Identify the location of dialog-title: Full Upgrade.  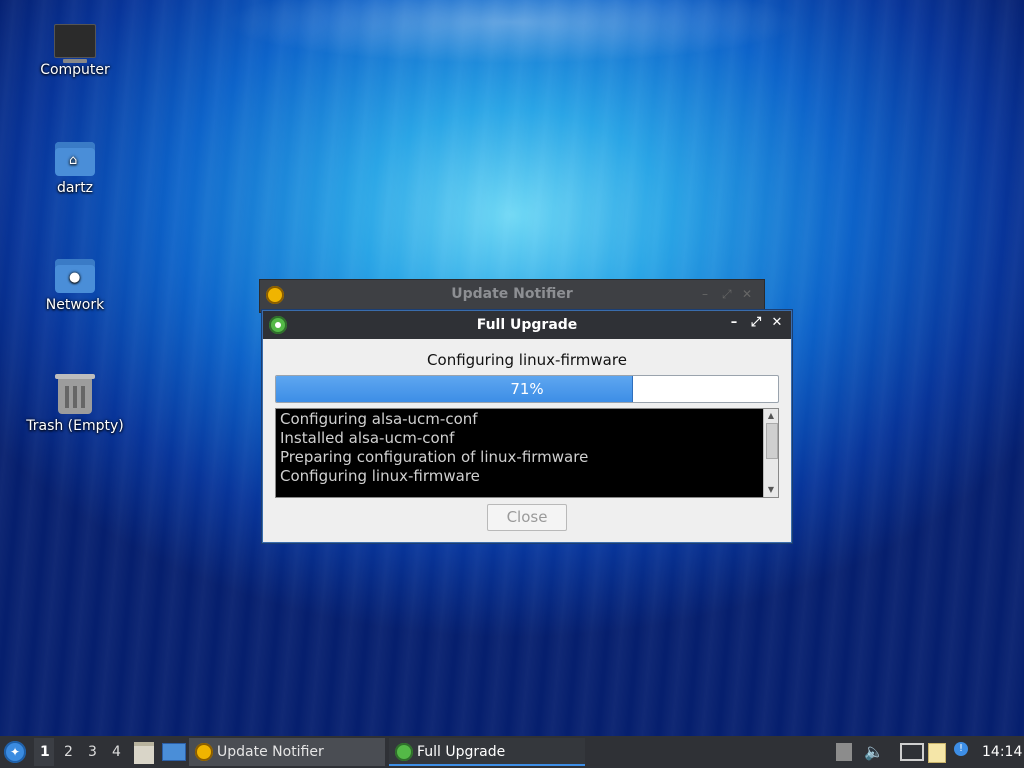
(527, 325).